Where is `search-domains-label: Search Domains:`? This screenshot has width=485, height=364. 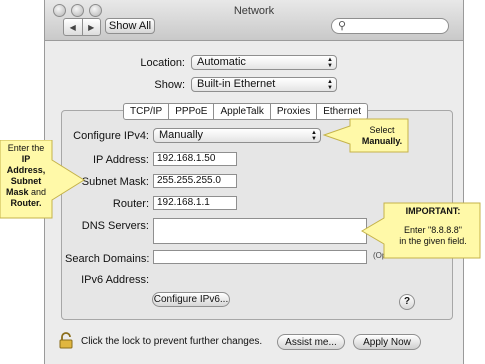 search-domains-label: Search Domains: is located at coordinates (107, 259).